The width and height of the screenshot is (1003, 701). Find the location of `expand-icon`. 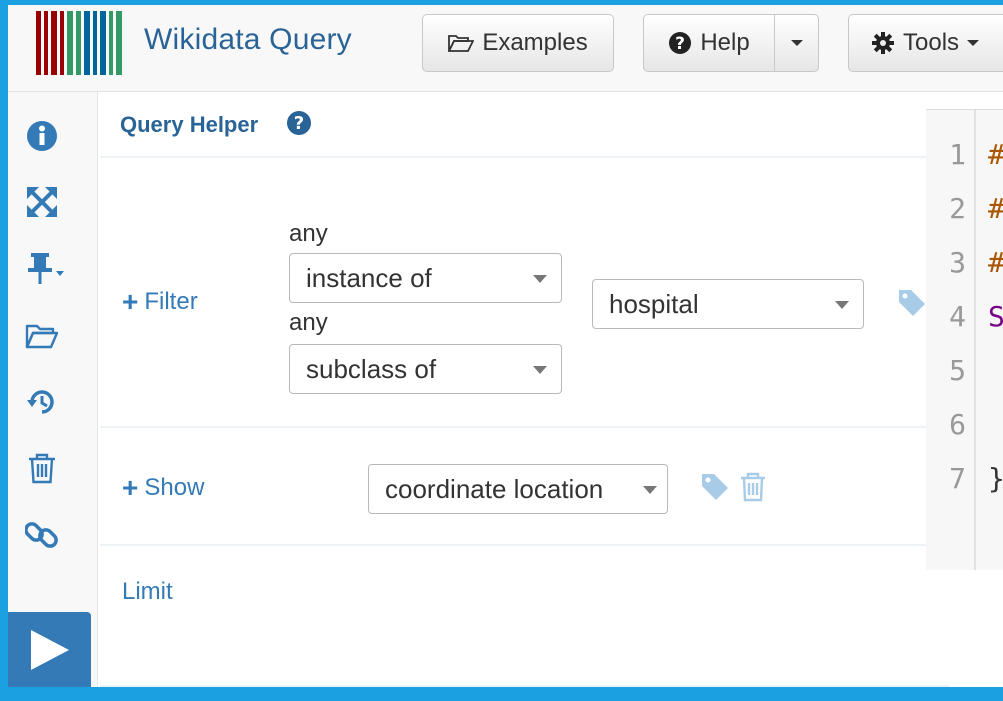

expand-icon is located at coordinates (42, 202).